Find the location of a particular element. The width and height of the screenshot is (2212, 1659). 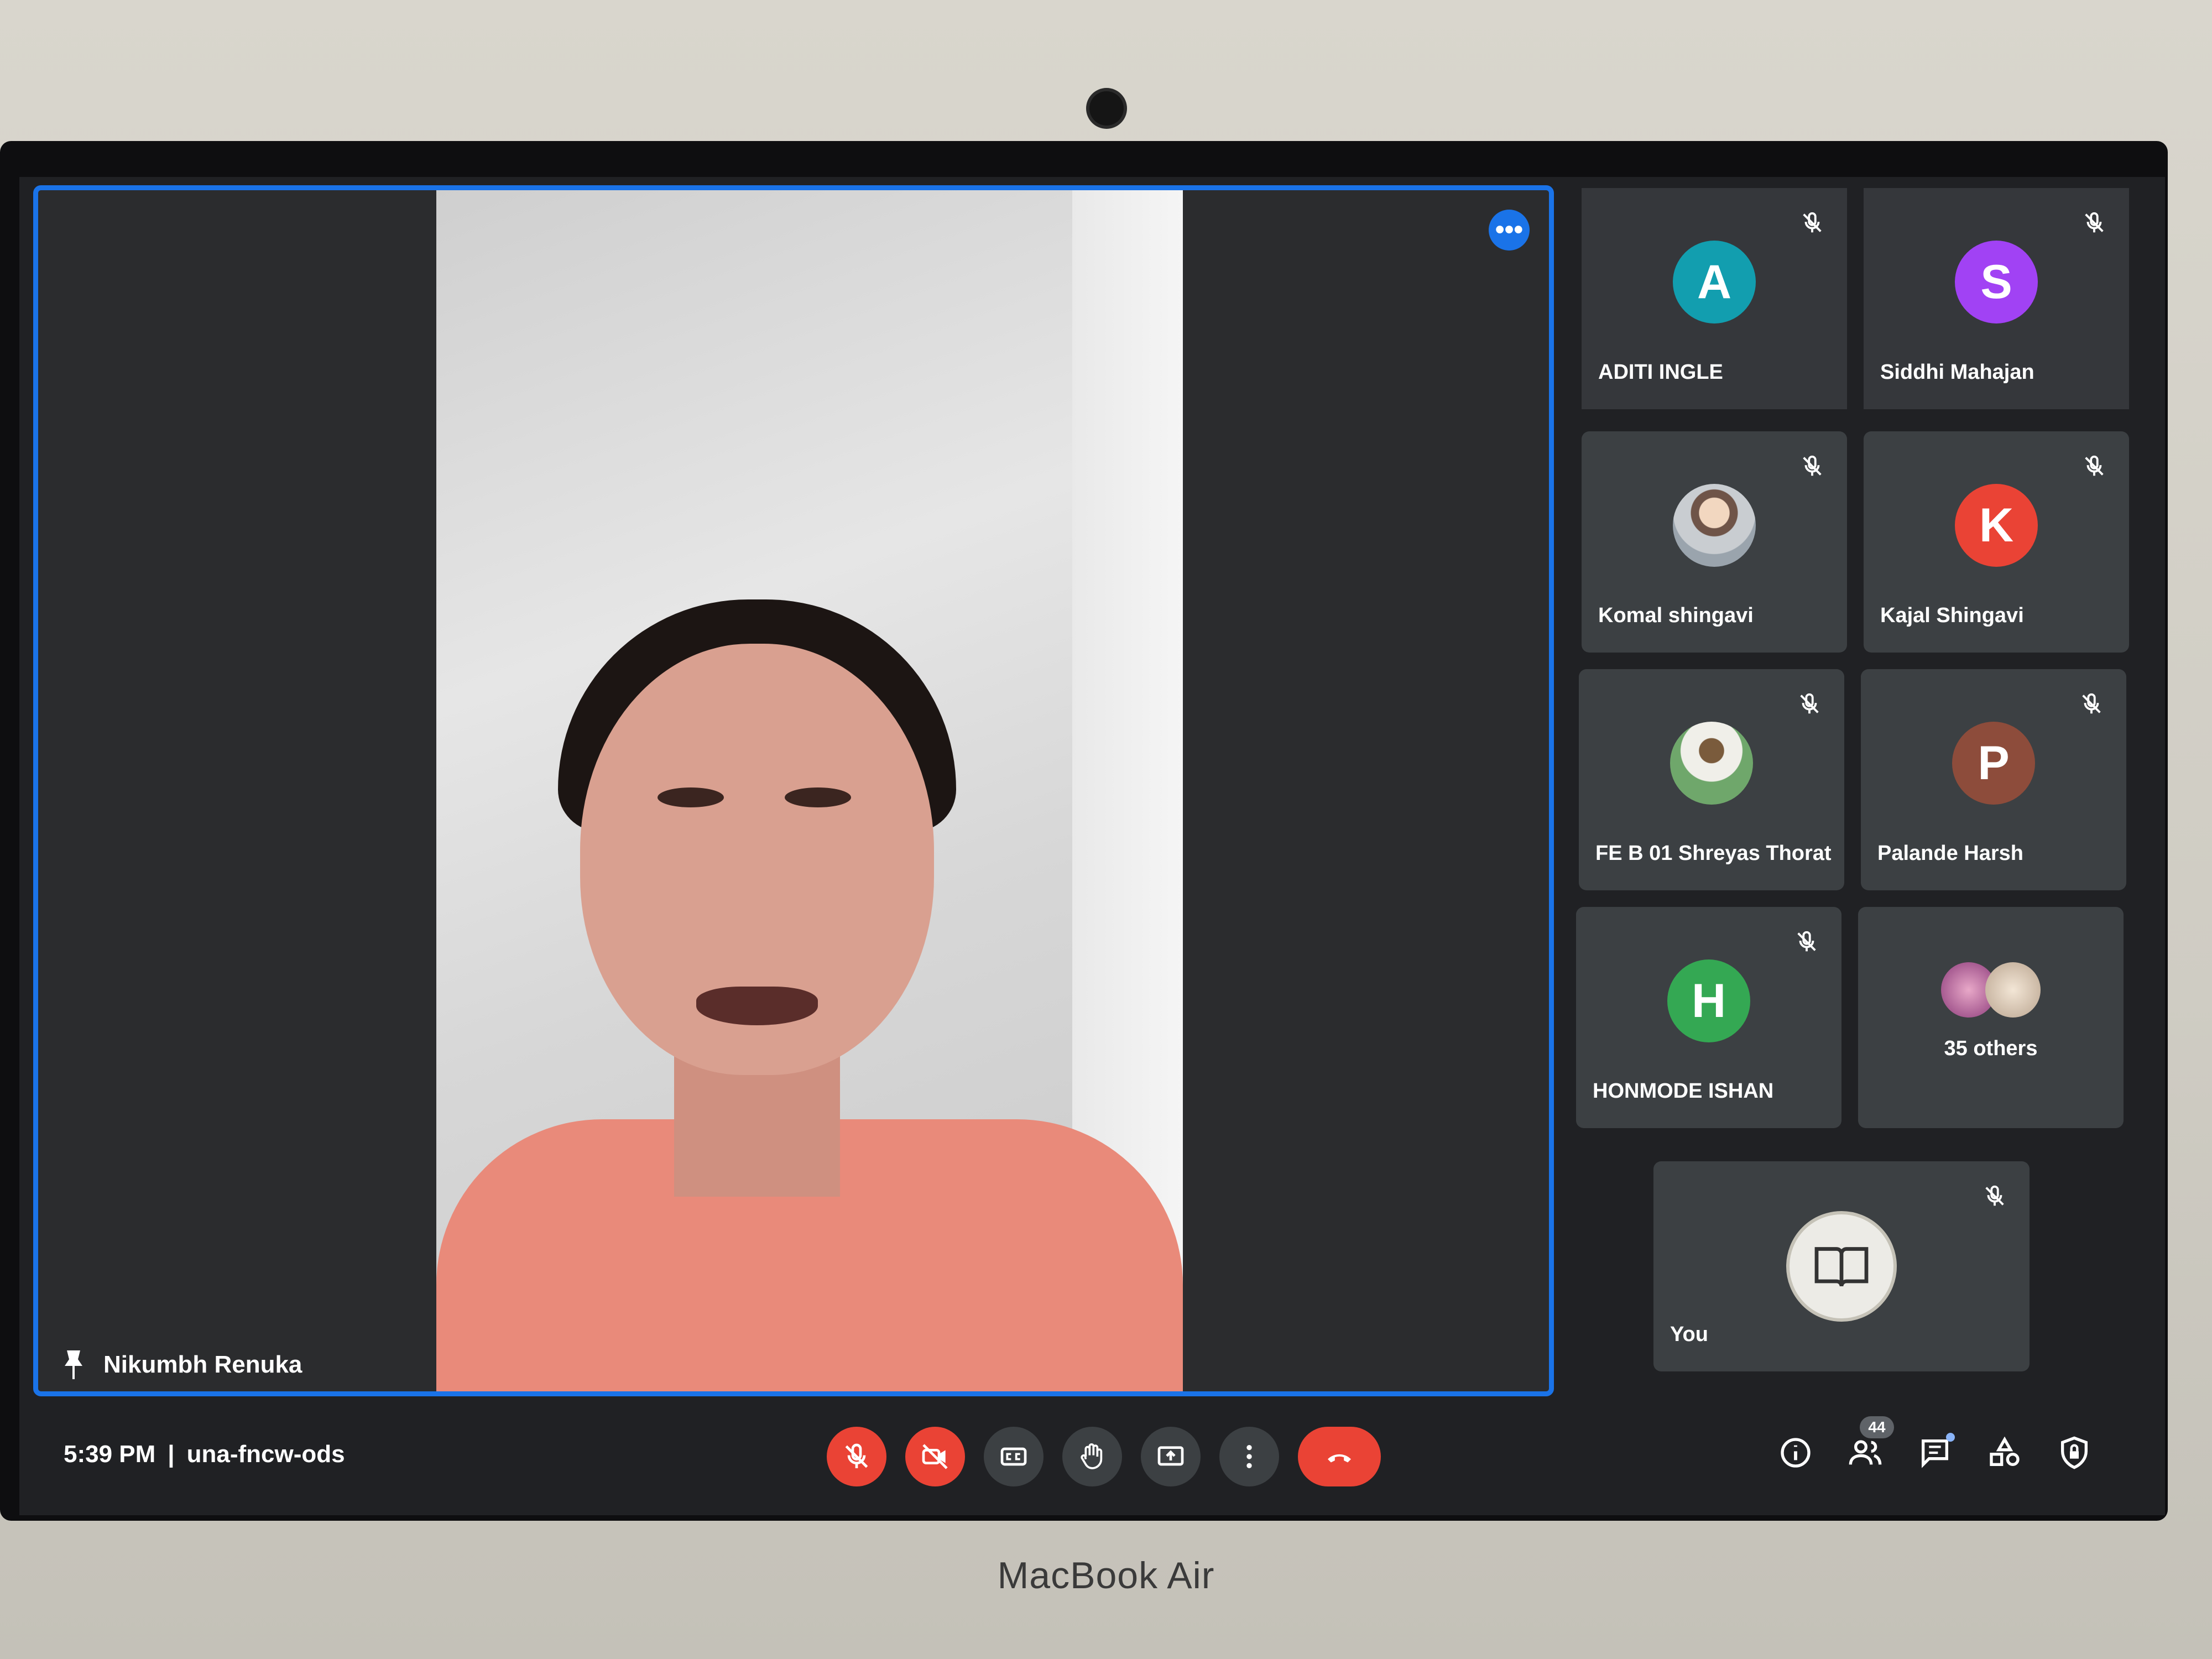

microphone-toggle-button is located at coordinates (857, 1456).